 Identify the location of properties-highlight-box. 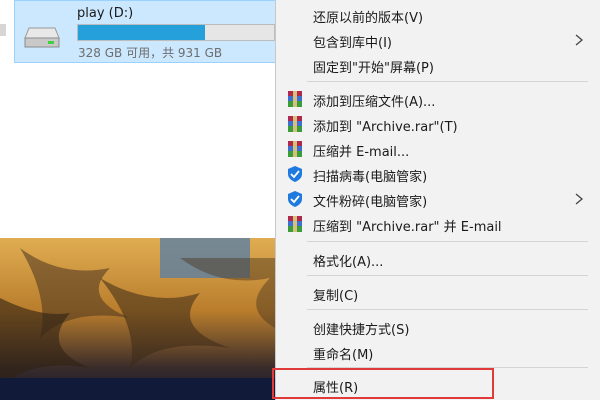
(383, 383).